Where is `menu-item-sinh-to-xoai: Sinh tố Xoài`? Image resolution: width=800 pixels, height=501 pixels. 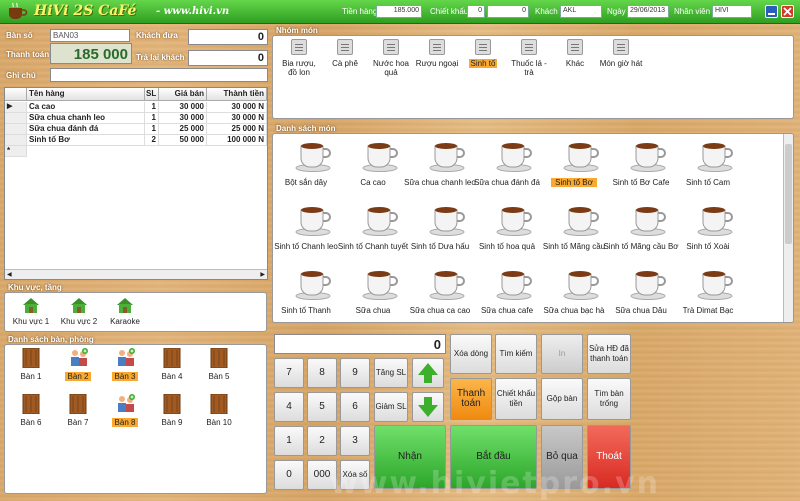 menu-item-sinh-to-xoai: Sinh tố Xoài is located at coordinates (715, 232).